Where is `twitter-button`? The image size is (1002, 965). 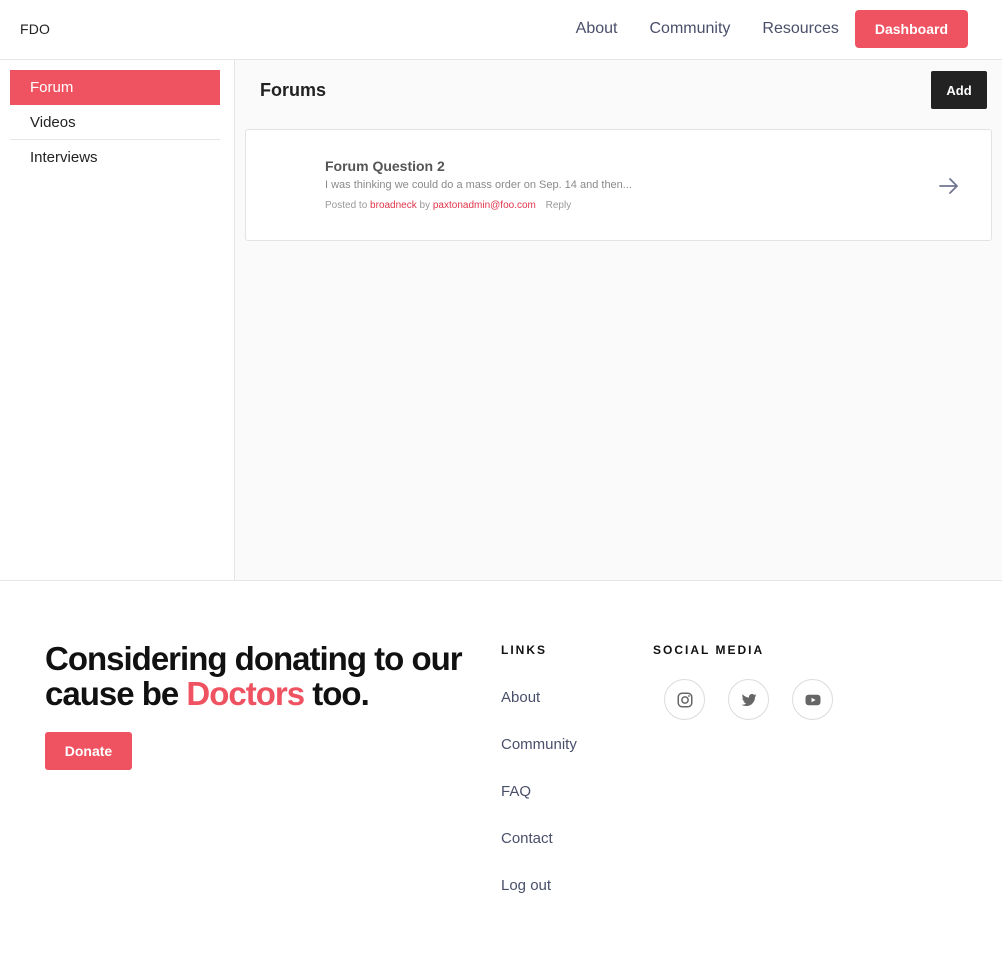
twitter-button is located at coordinates (748, 699).